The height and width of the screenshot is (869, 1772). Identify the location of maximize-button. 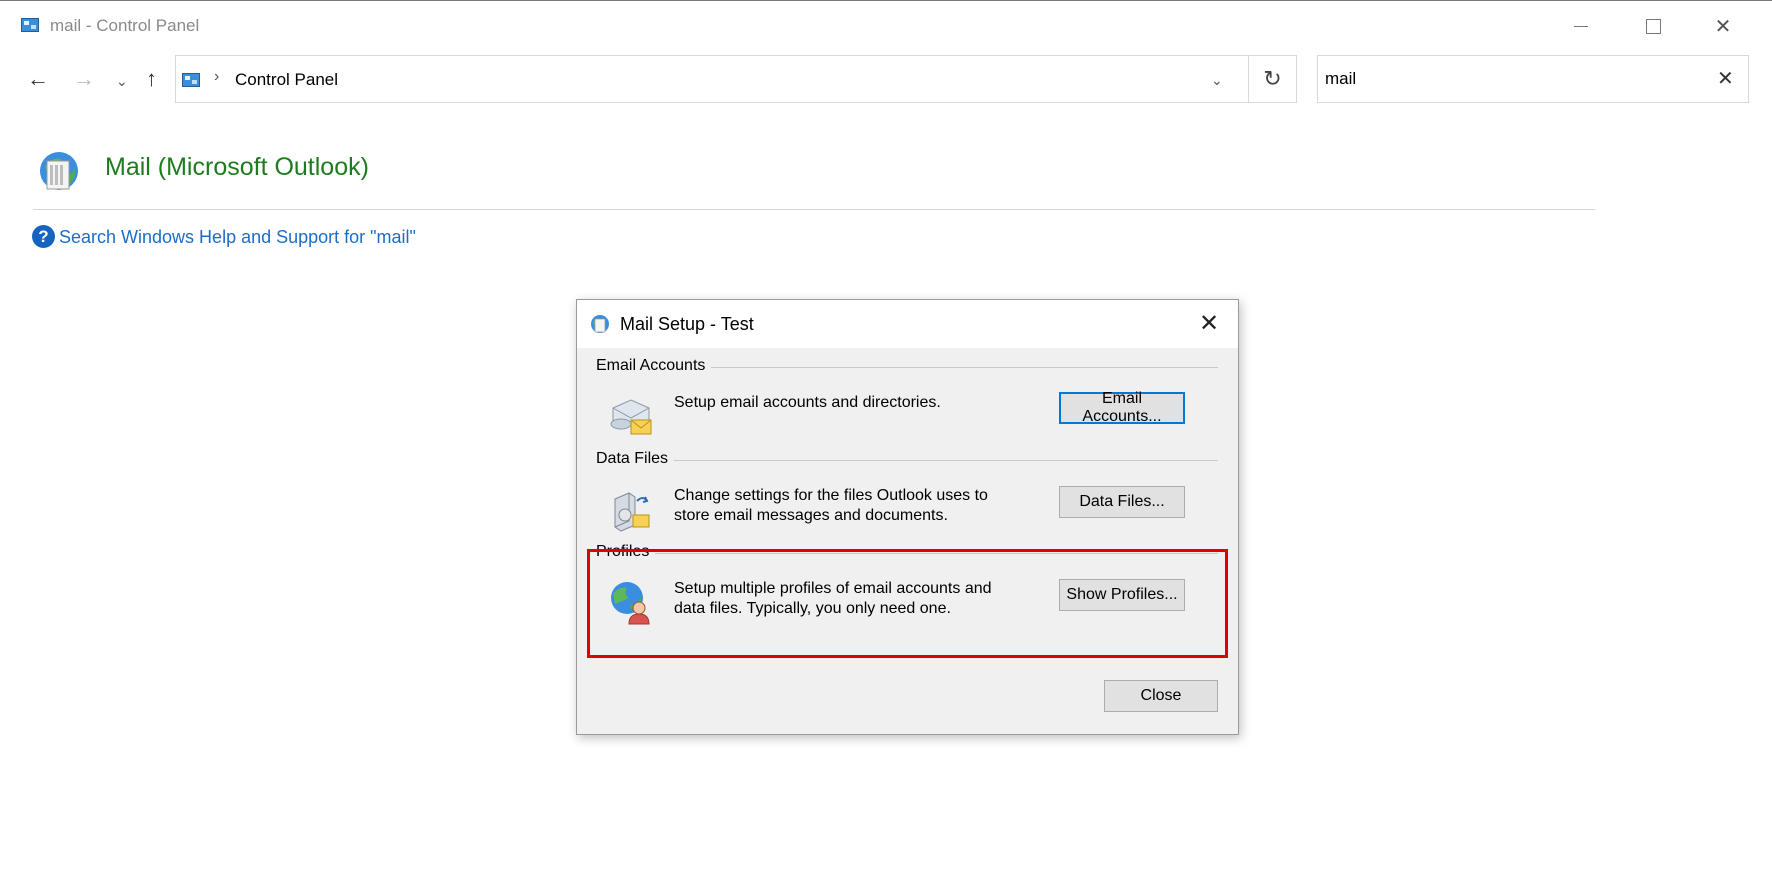
(1653, 26).